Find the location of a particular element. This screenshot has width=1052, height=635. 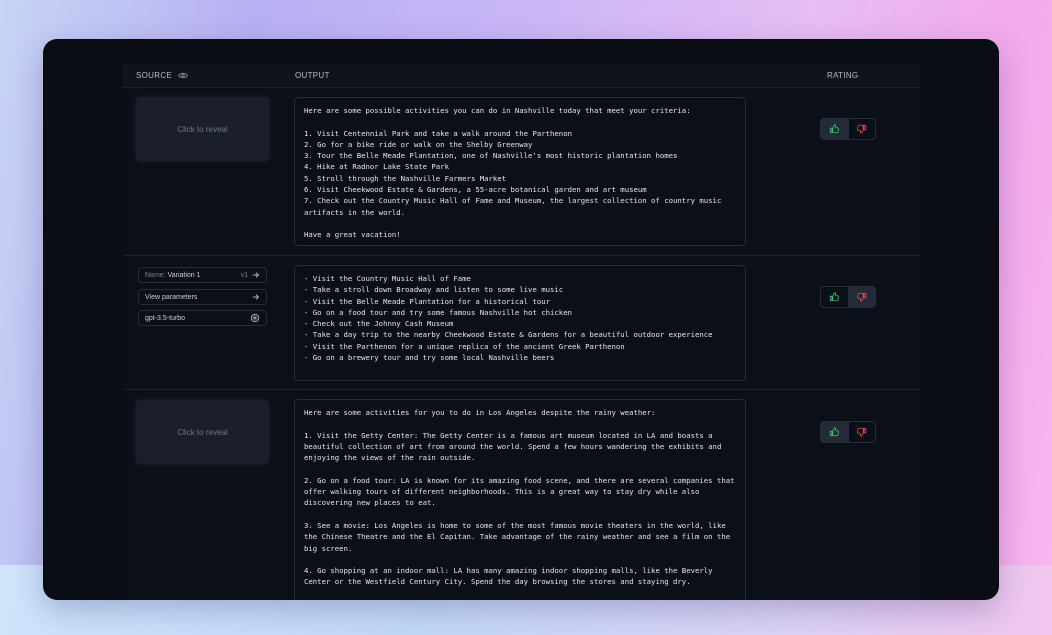

variation-name: Name: Variation 1 is located at coordinates (173, 275).